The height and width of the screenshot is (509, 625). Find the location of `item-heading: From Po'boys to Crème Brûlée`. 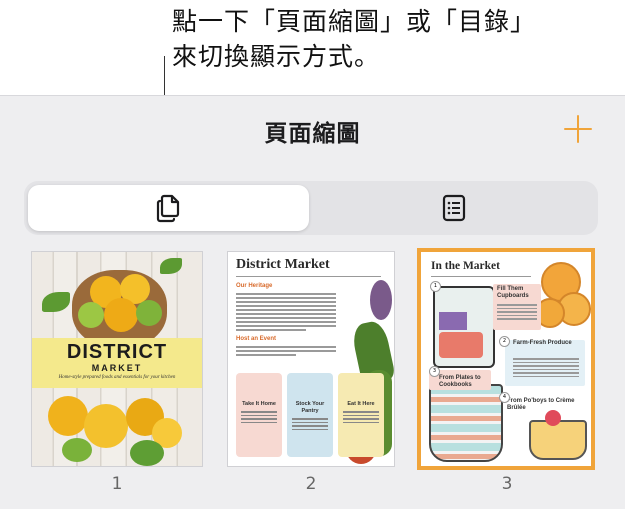

item-heading: From Po'boys to Crème Brûlée is located at coordinates (547, 405).